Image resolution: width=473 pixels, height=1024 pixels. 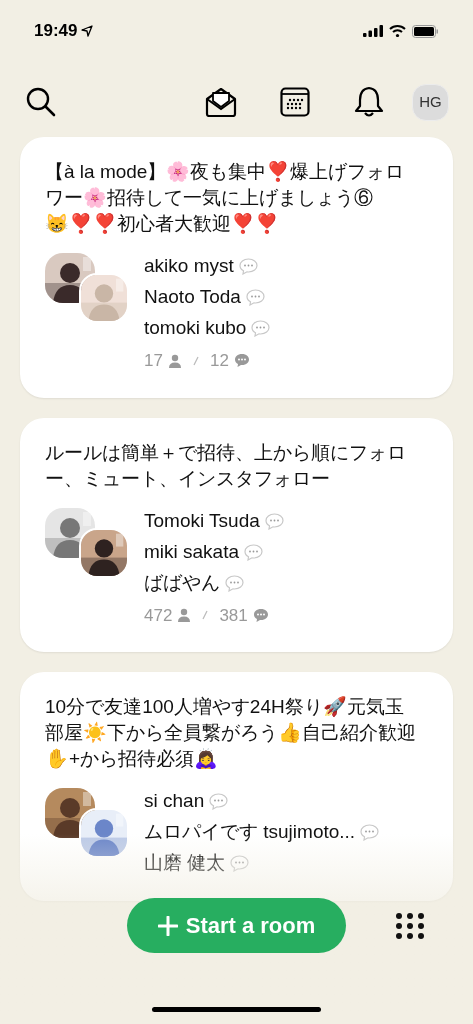 I want to click on bell-icon, so click(x=369, y=102).